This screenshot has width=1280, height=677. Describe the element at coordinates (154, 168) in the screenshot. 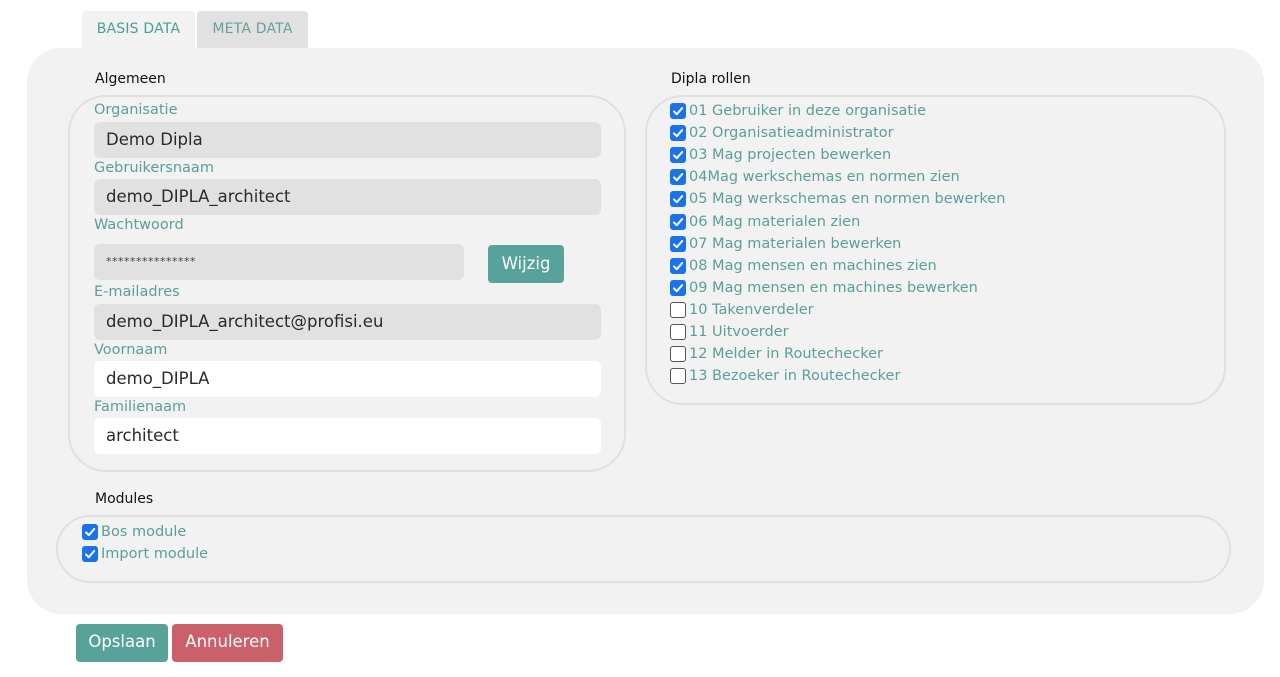

I see `username-label: Gebruikersnaam` at that location.